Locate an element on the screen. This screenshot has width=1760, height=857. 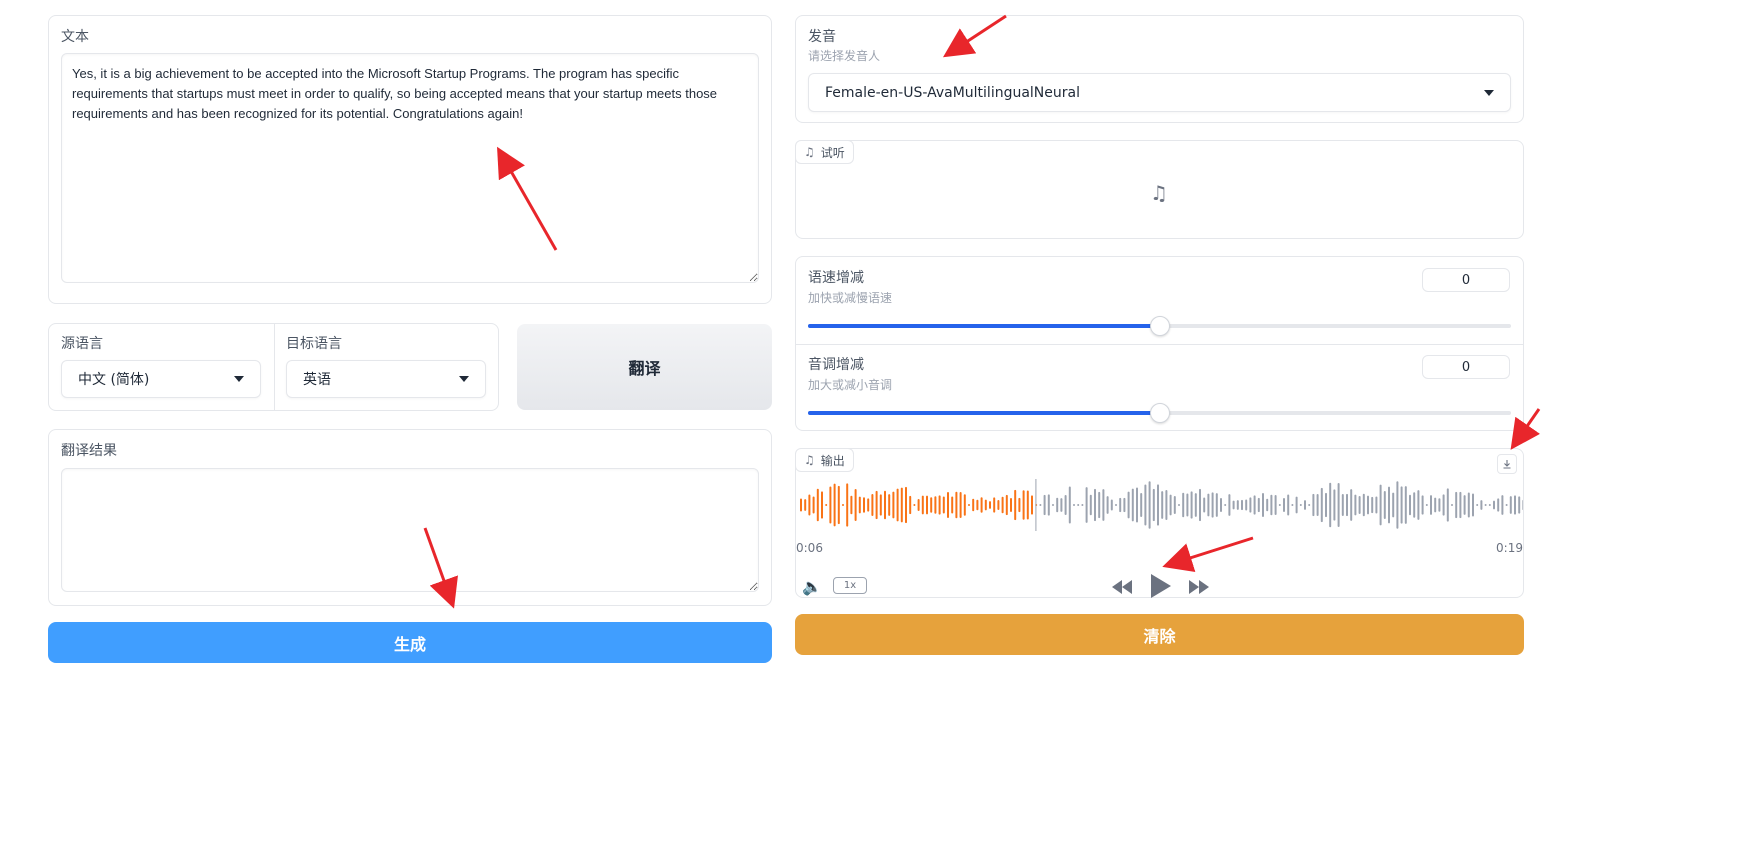
generate-button: 生成 is located at coordinates (410, 642).